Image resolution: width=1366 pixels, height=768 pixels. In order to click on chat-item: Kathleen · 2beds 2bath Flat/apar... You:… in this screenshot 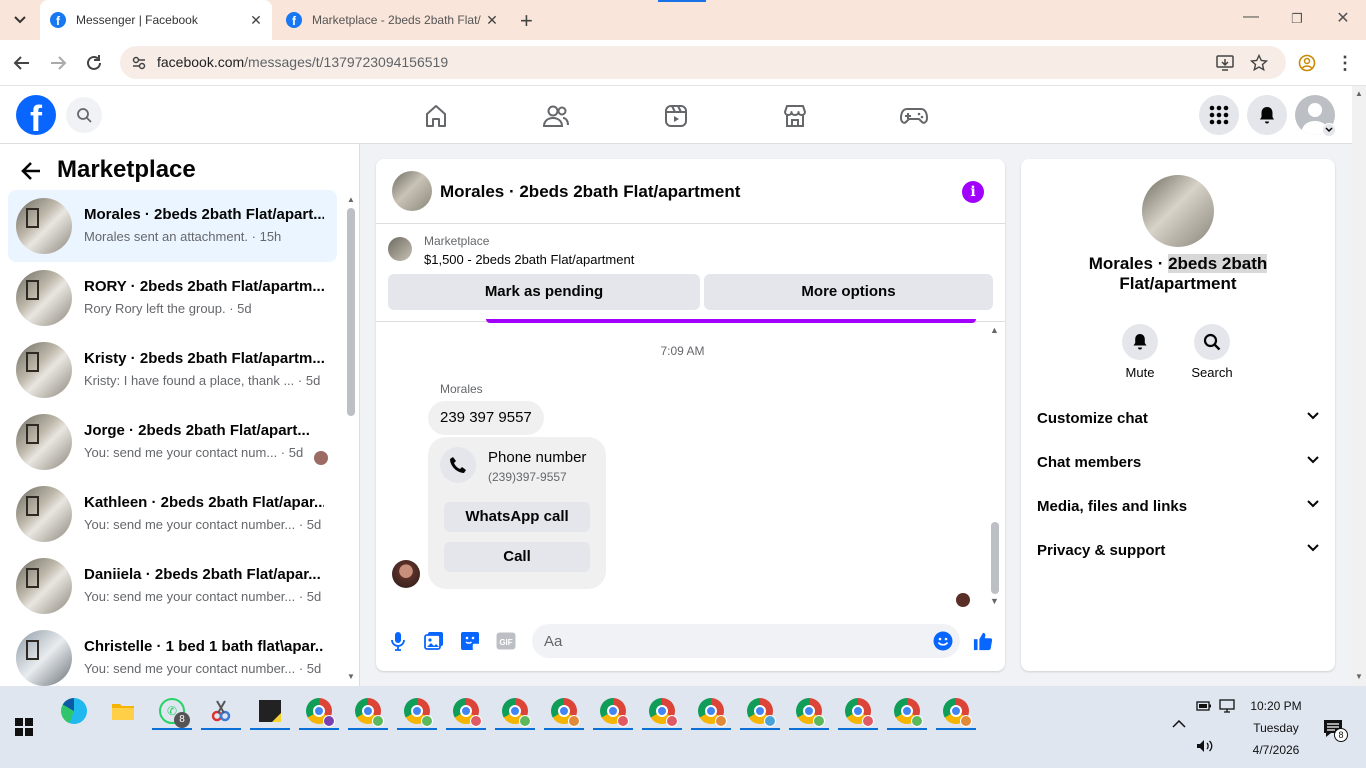, I will do `click(172, 514)`.